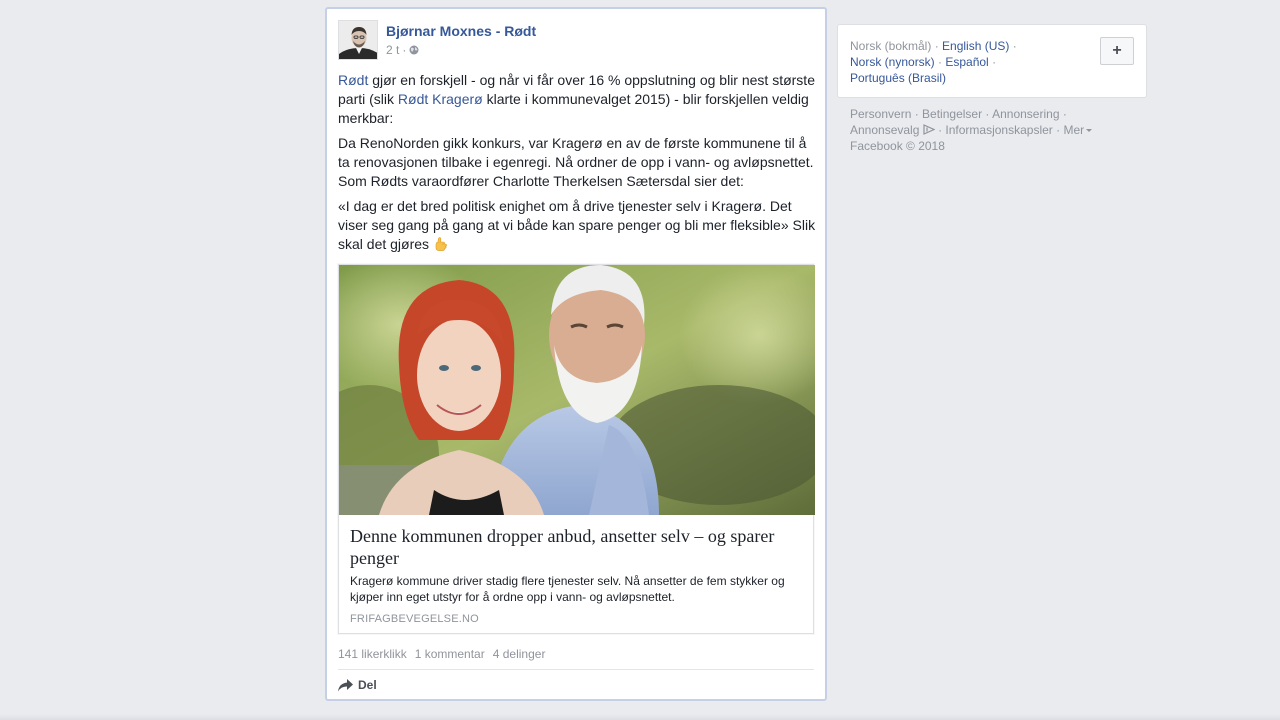  I want to click on language-option-espanol: Español, so click(966, 62).